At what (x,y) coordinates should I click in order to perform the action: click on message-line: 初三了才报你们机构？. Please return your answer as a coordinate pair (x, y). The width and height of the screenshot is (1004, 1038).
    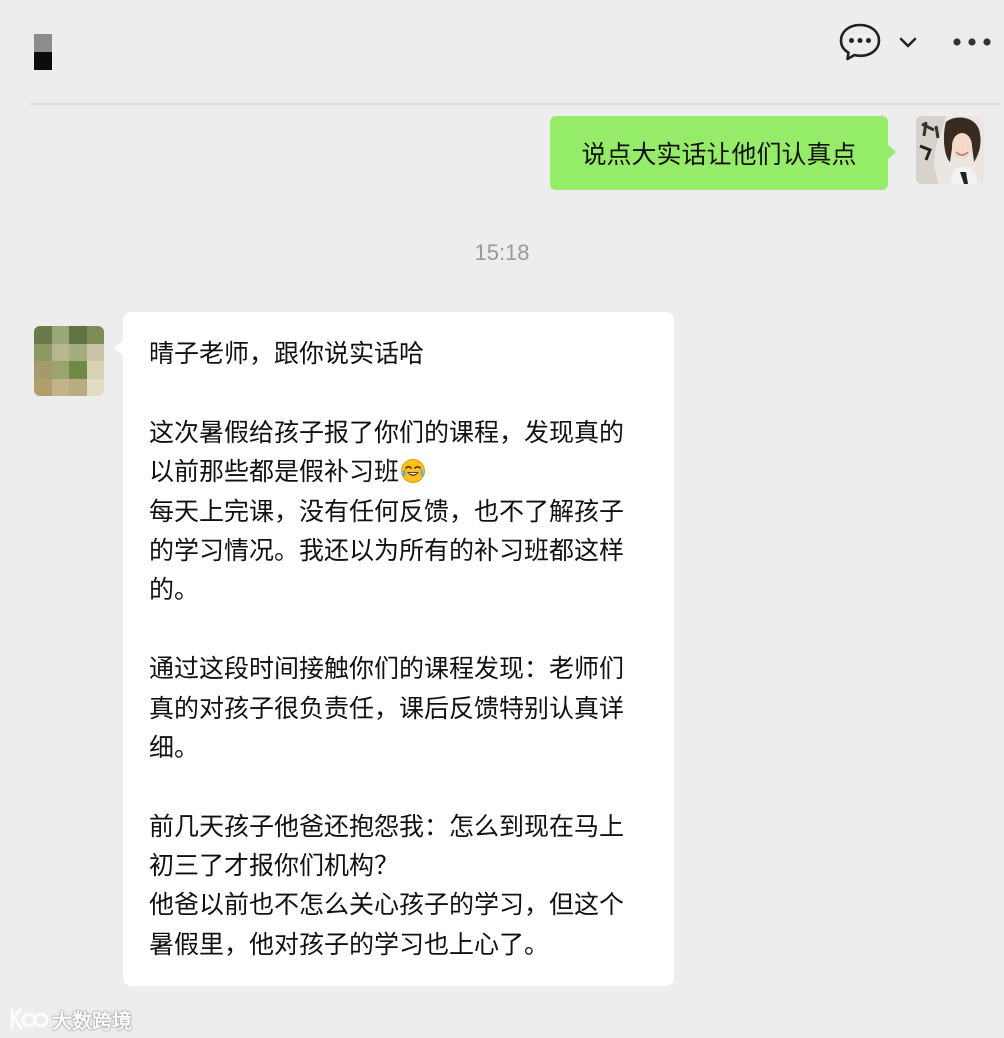
    Looking at the image, I should click on (274, 866).